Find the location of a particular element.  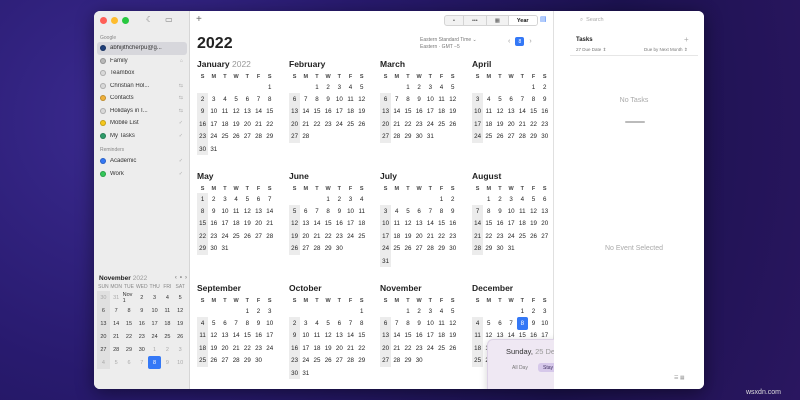

mini-day: 3 is located at coordinates (154, 297).